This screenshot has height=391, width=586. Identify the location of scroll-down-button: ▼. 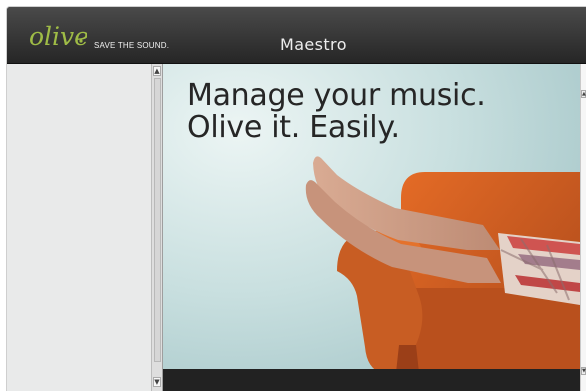
(157, 382).